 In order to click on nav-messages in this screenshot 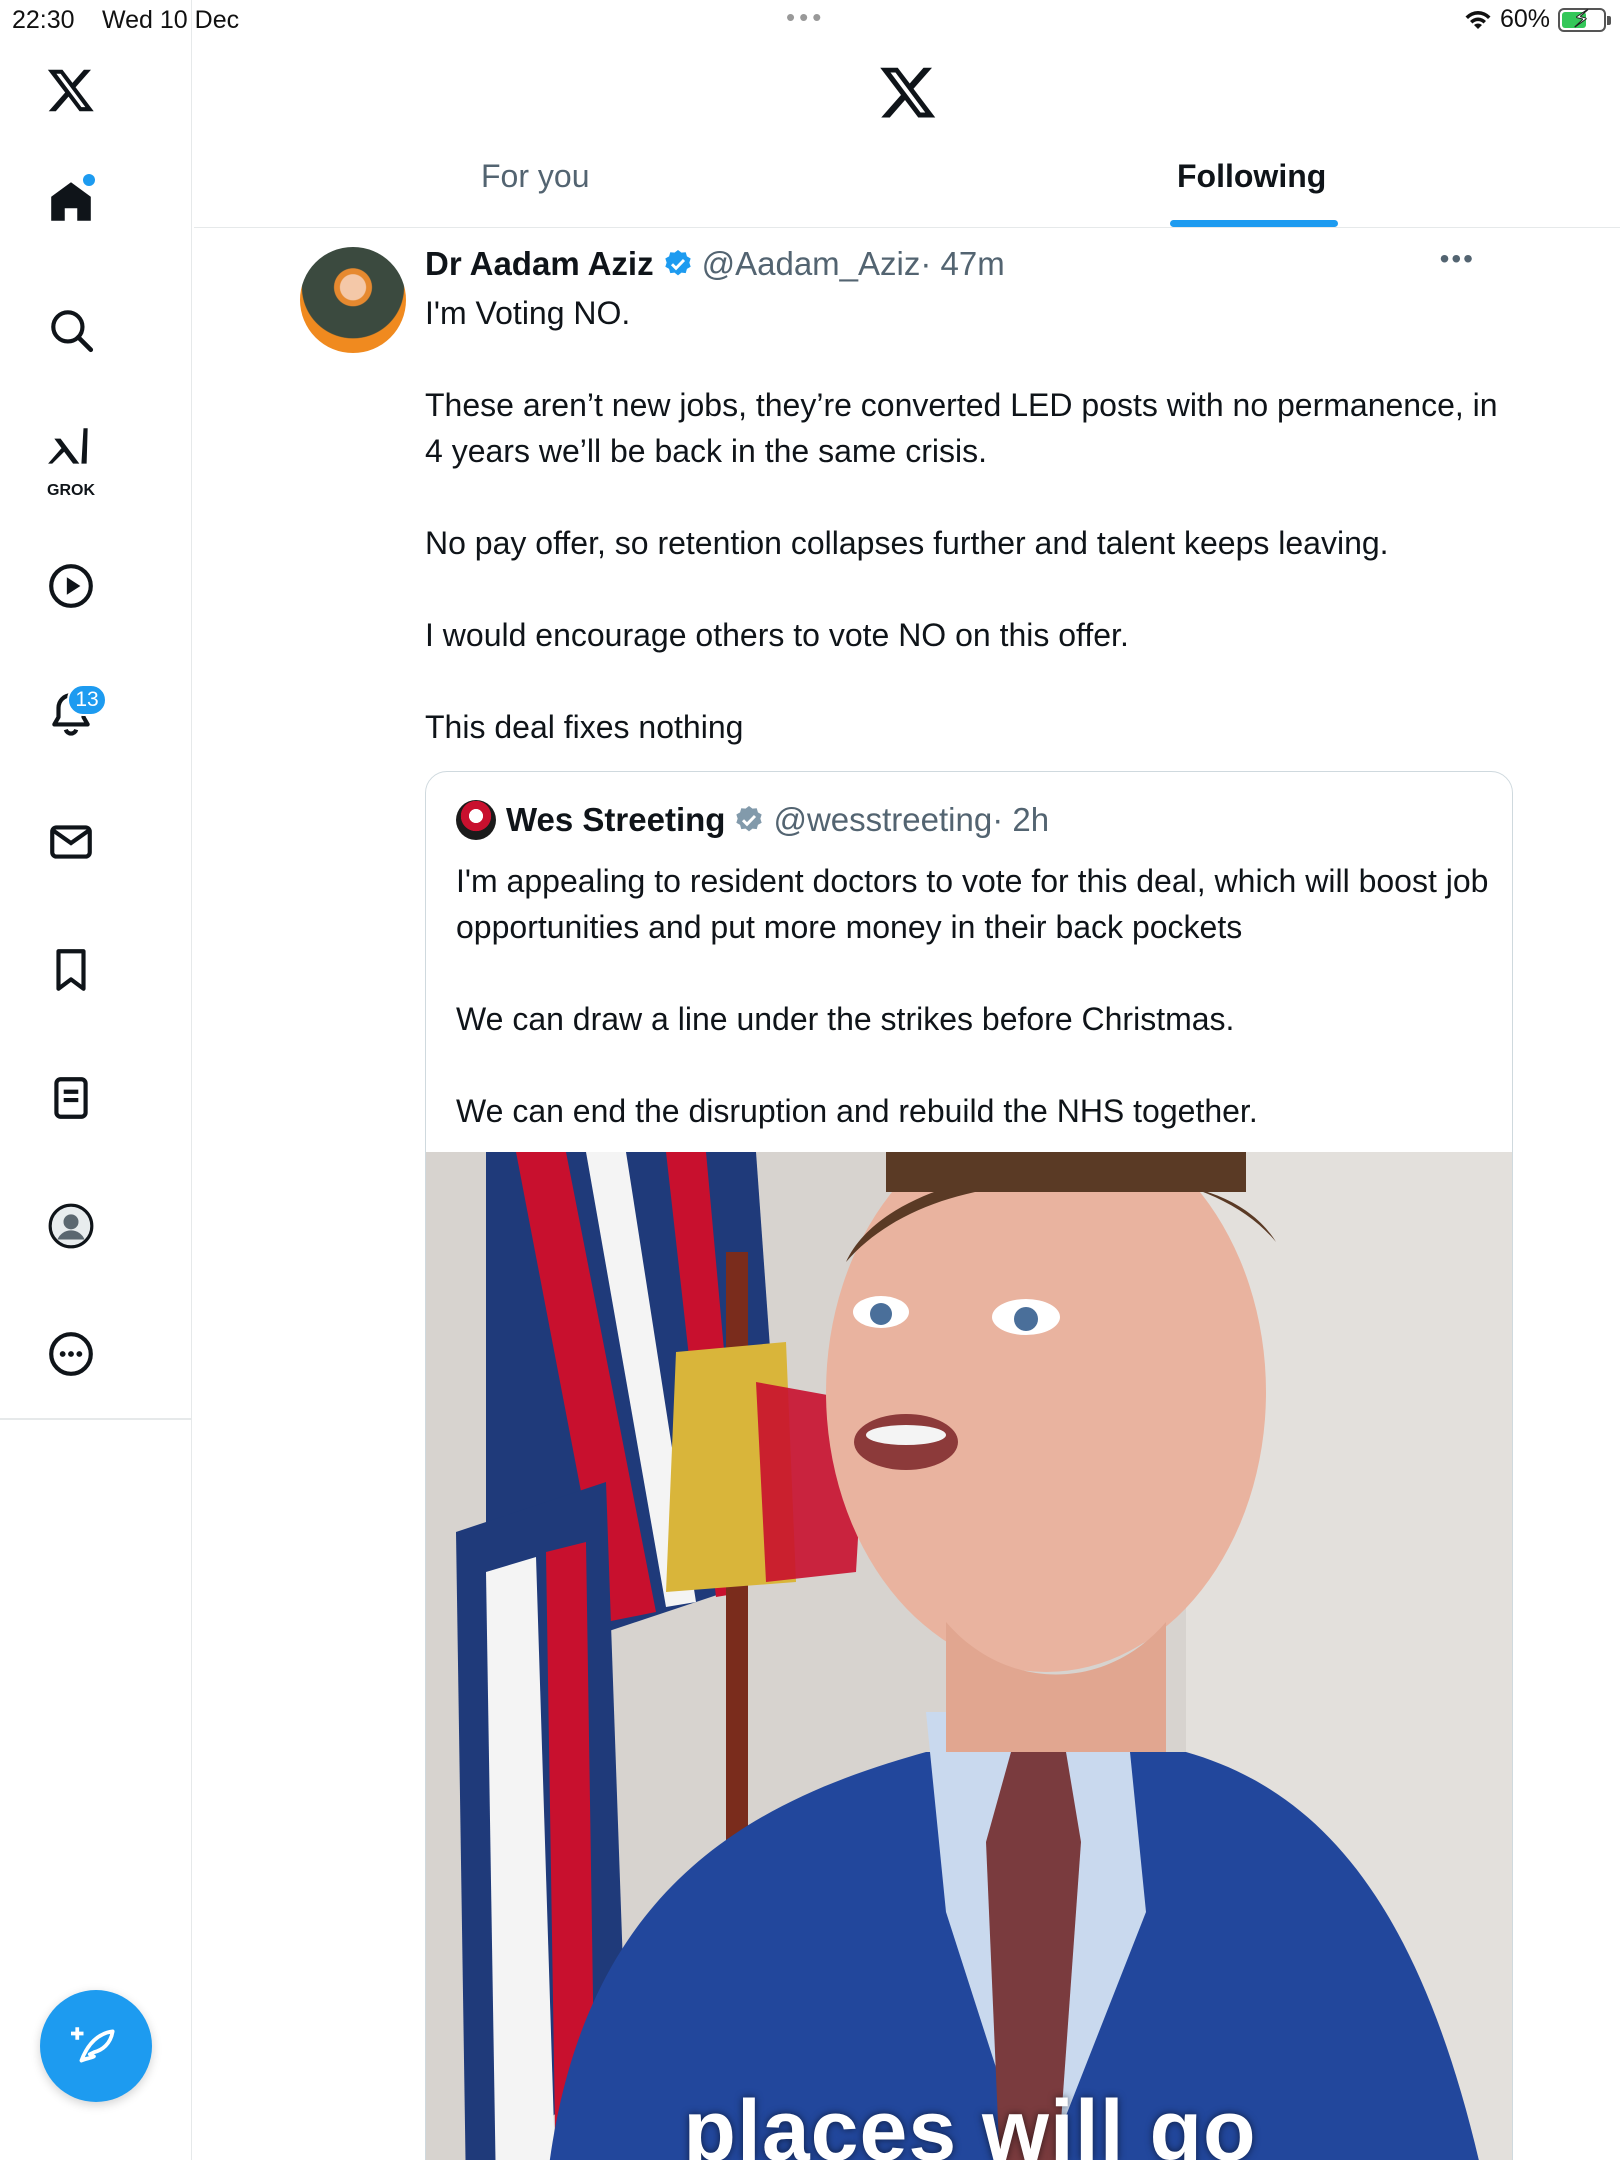, I will do `click(71, 842)`.